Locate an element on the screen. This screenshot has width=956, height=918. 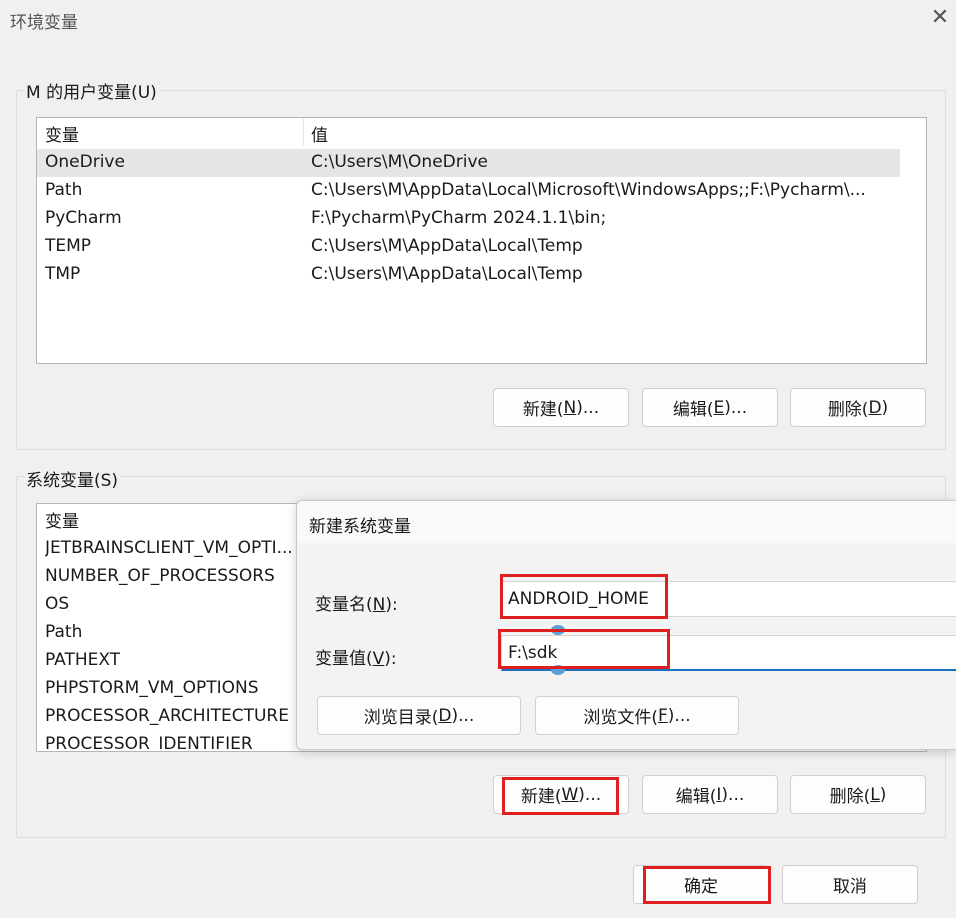
selection-handle-top is located at coordinates (558, 630).